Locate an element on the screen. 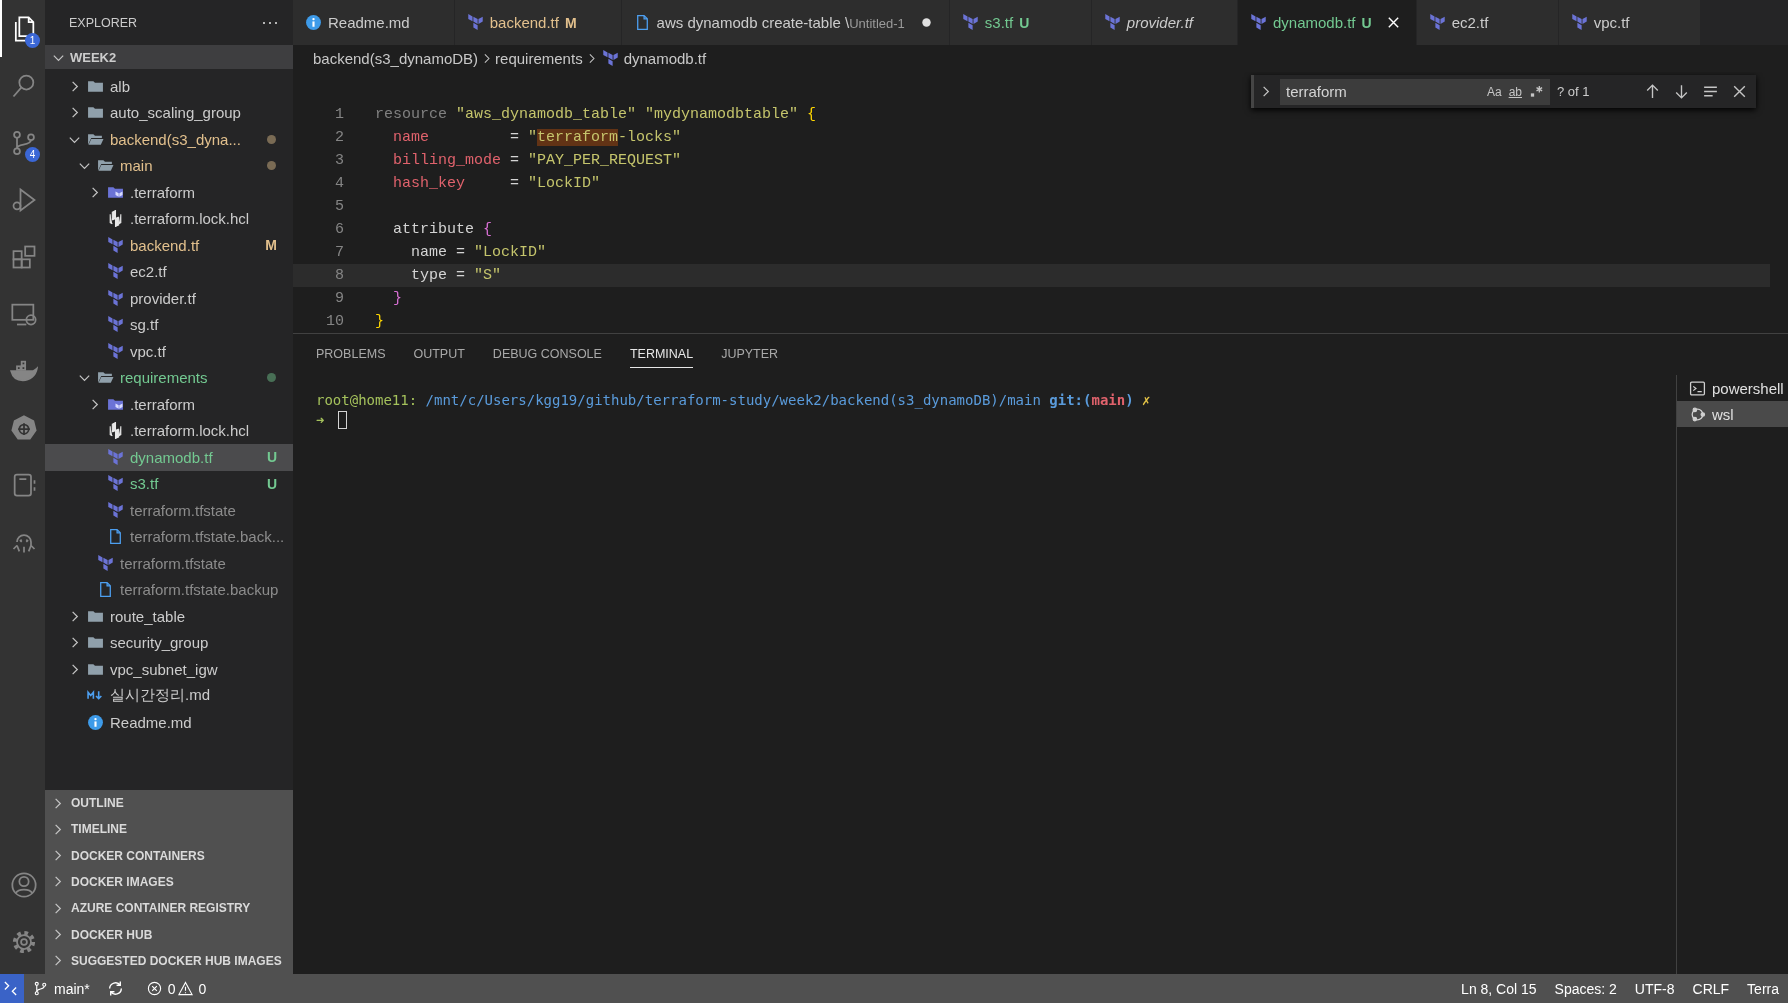 Image resolution: width=1788 pixels, height=1003 pixels. tree-item: auto_scaling_group is located at coordinates (169, 112).